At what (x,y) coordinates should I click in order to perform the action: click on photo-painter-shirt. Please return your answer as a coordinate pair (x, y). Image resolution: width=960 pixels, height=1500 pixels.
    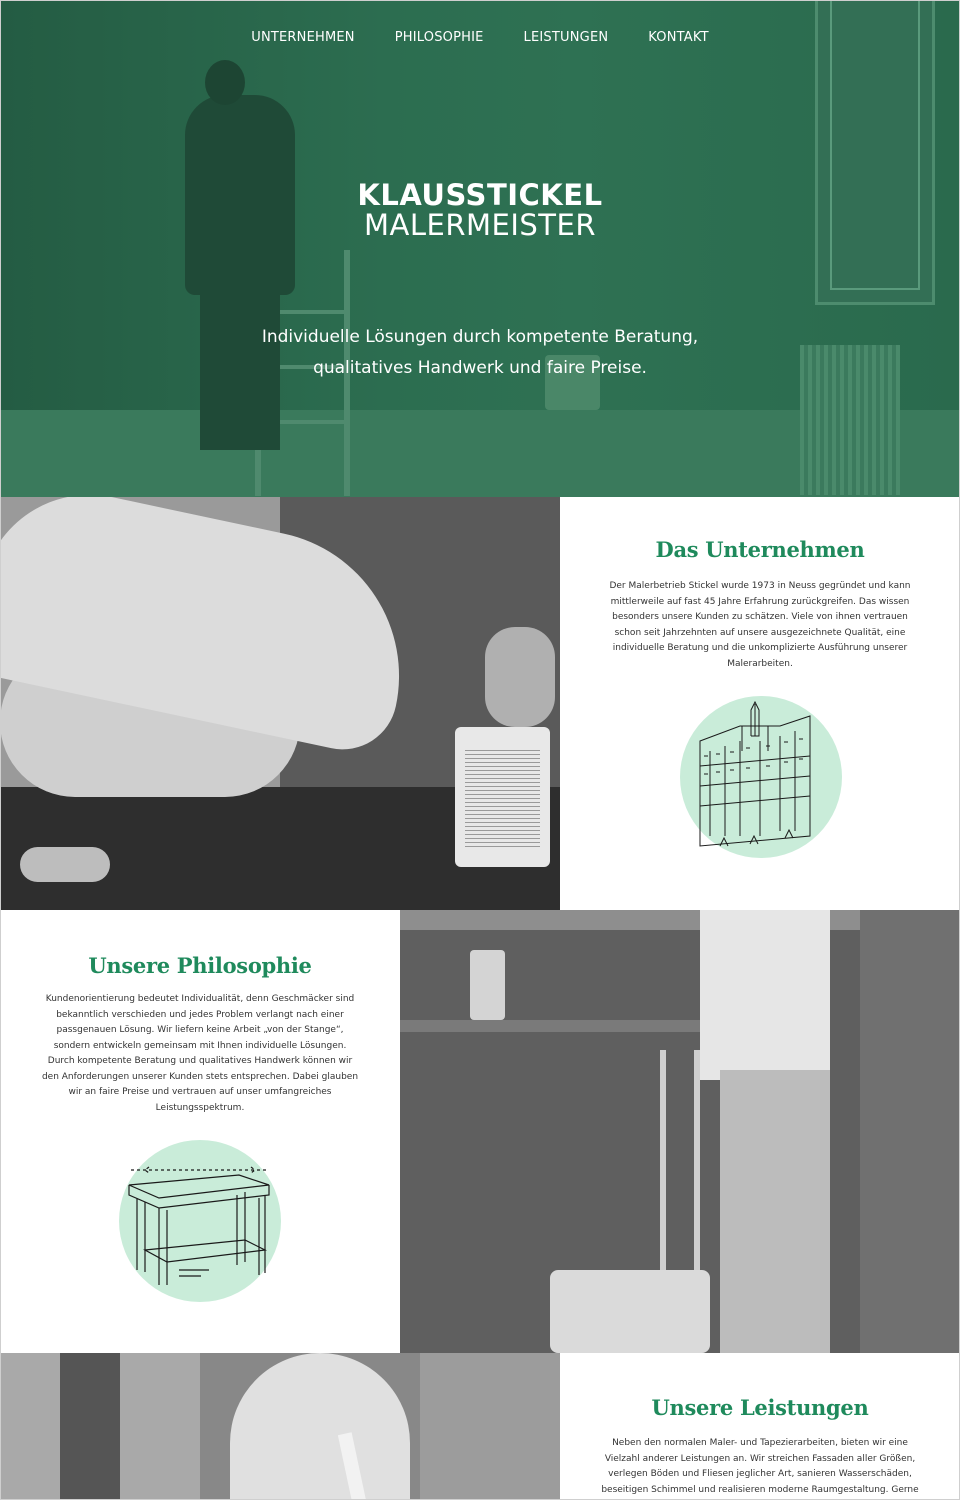
    Looking at the image, I should click on (320, 1426).